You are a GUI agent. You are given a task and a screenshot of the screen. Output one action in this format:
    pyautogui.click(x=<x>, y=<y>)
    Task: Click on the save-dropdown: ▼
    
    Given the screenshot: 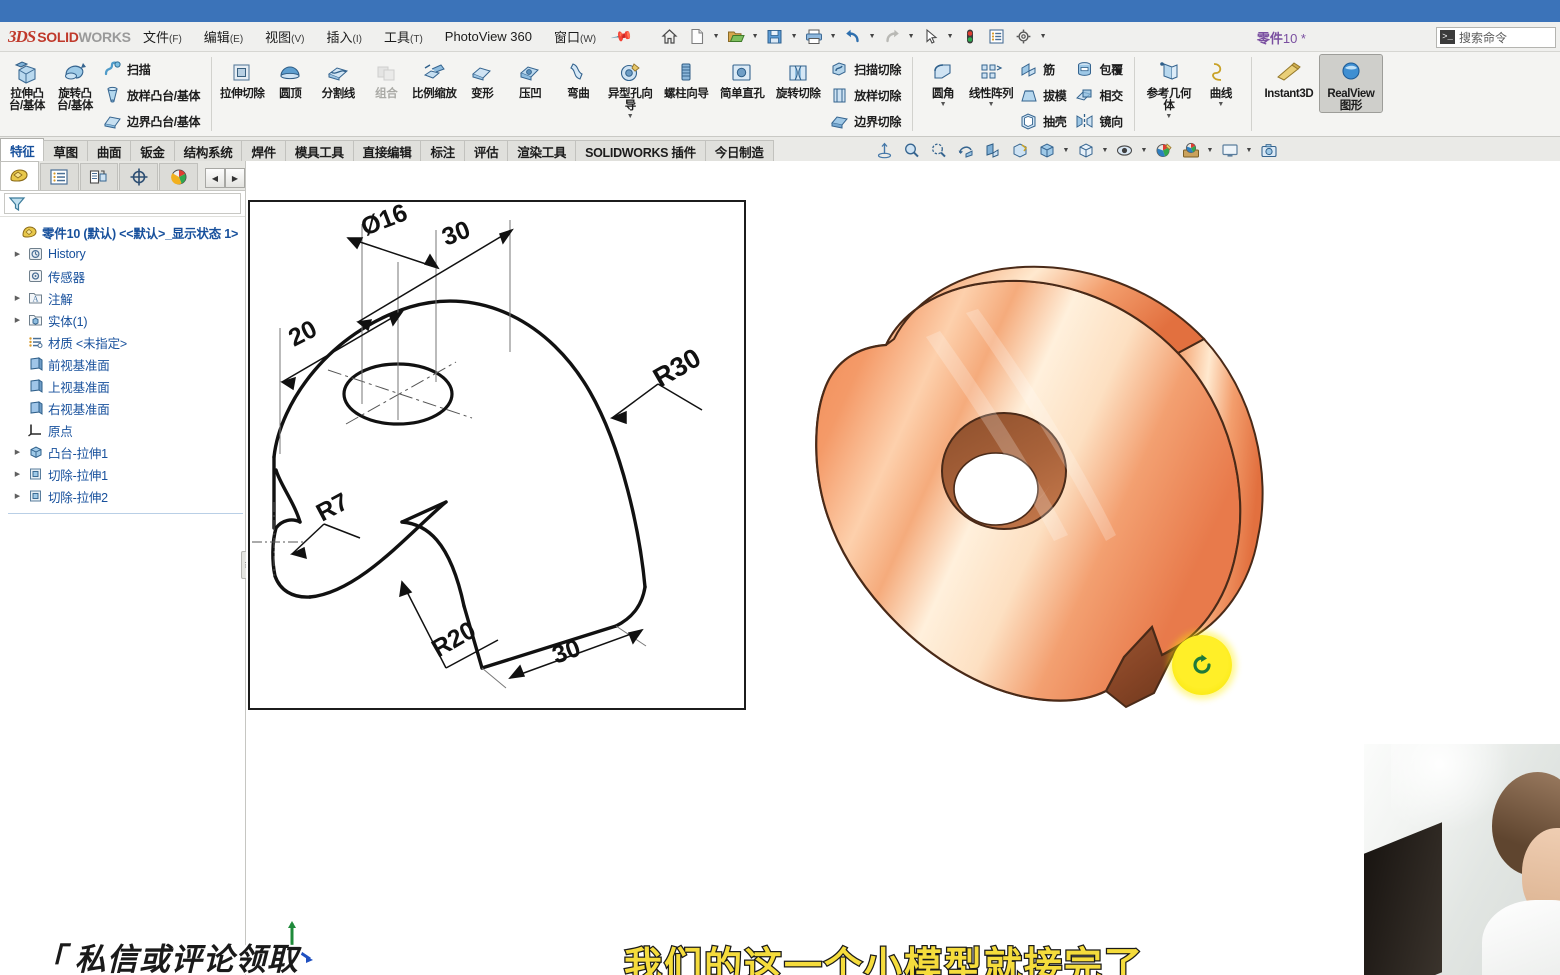 What is the action you would take?
    pyautogui.click(x=794, y=37)
    